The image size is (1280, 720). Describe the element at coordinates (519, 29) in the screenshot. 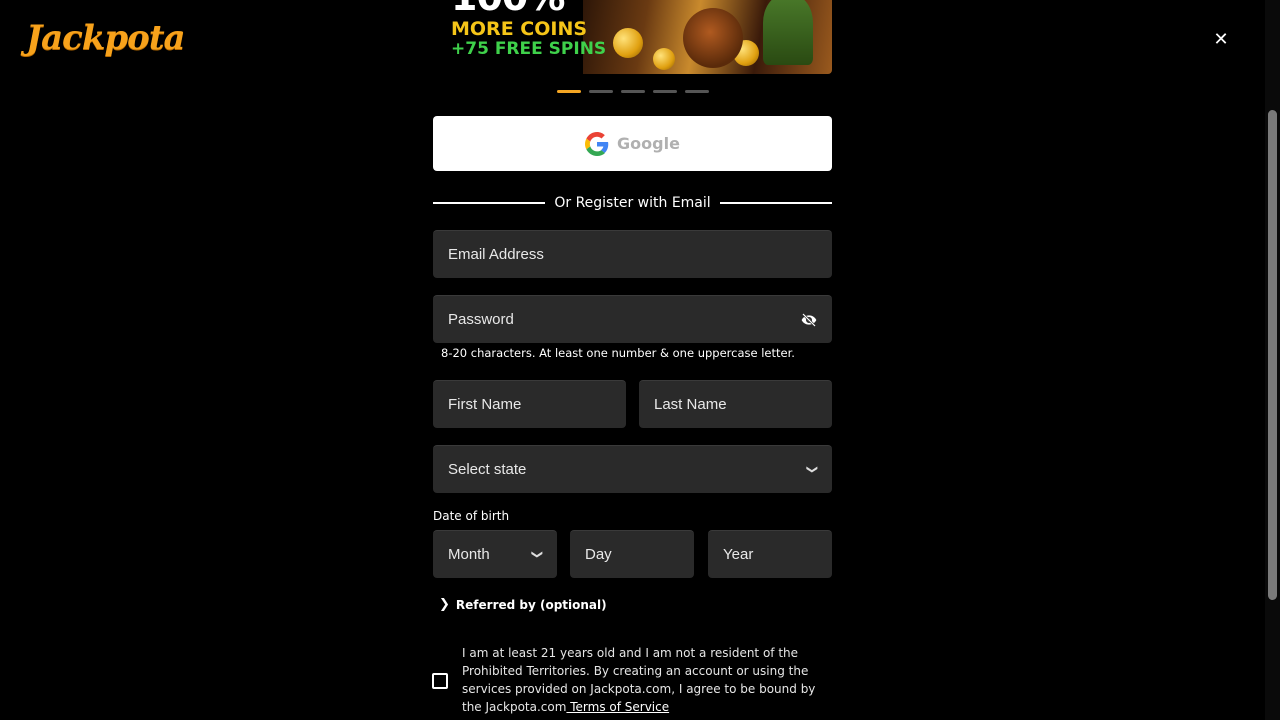

I see `promo-coins-text: MORE COINS` at that location.